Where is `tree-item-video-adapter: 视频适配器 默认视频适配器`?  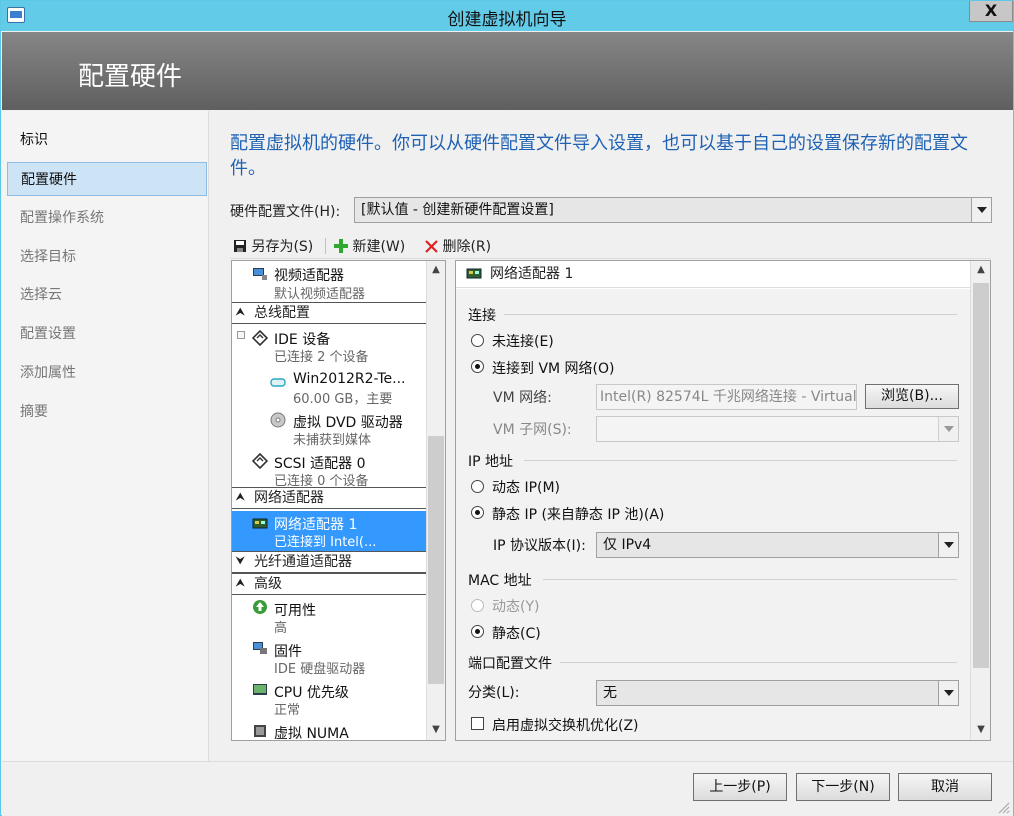
tree-item-video-adapter: 视频适配器 默认视频适配器 is located at coordinates (329, 282).